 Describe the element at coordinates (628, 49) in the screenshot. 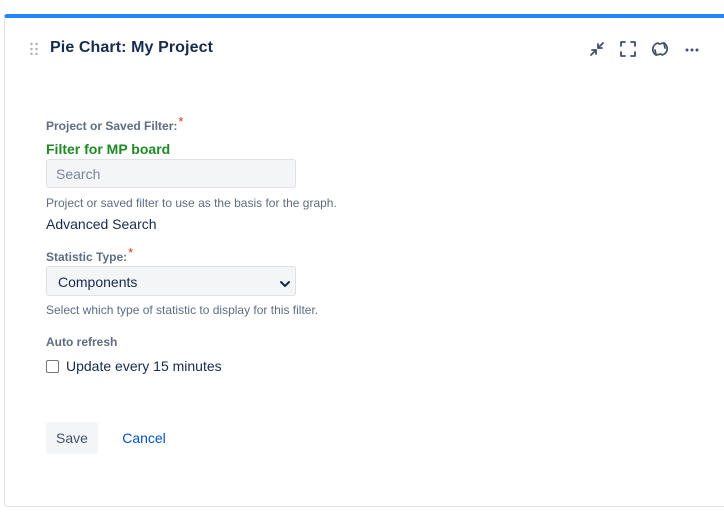

I see `fullscreen-icon` at that location.